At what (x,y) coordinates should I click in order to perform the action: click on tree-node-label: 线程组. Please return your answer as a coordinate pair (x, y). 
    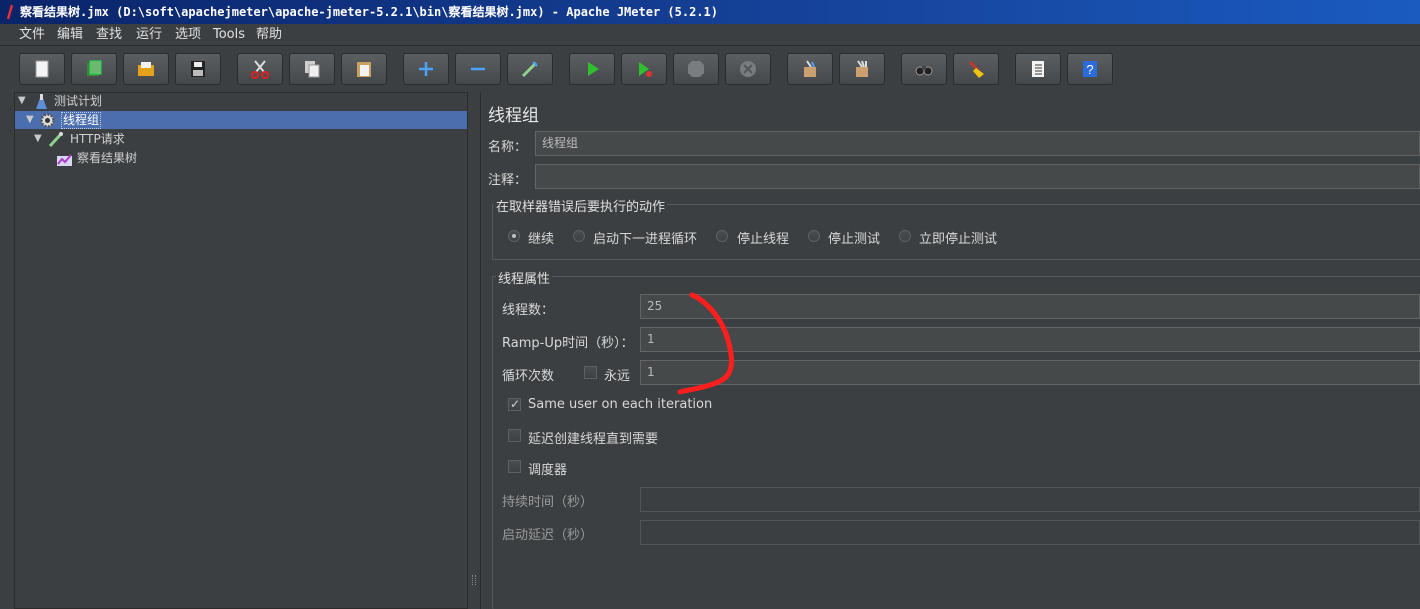
    Looking at the image, I should click on (81, 120).